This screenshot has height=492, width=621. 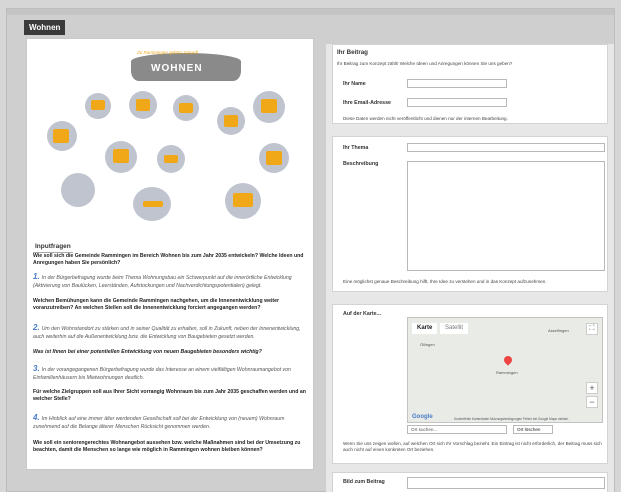 What do you see at coordinates (177, 68) in the screenshot?
I see `poster-title: WOHNEN` at bounding box center [177, 68].